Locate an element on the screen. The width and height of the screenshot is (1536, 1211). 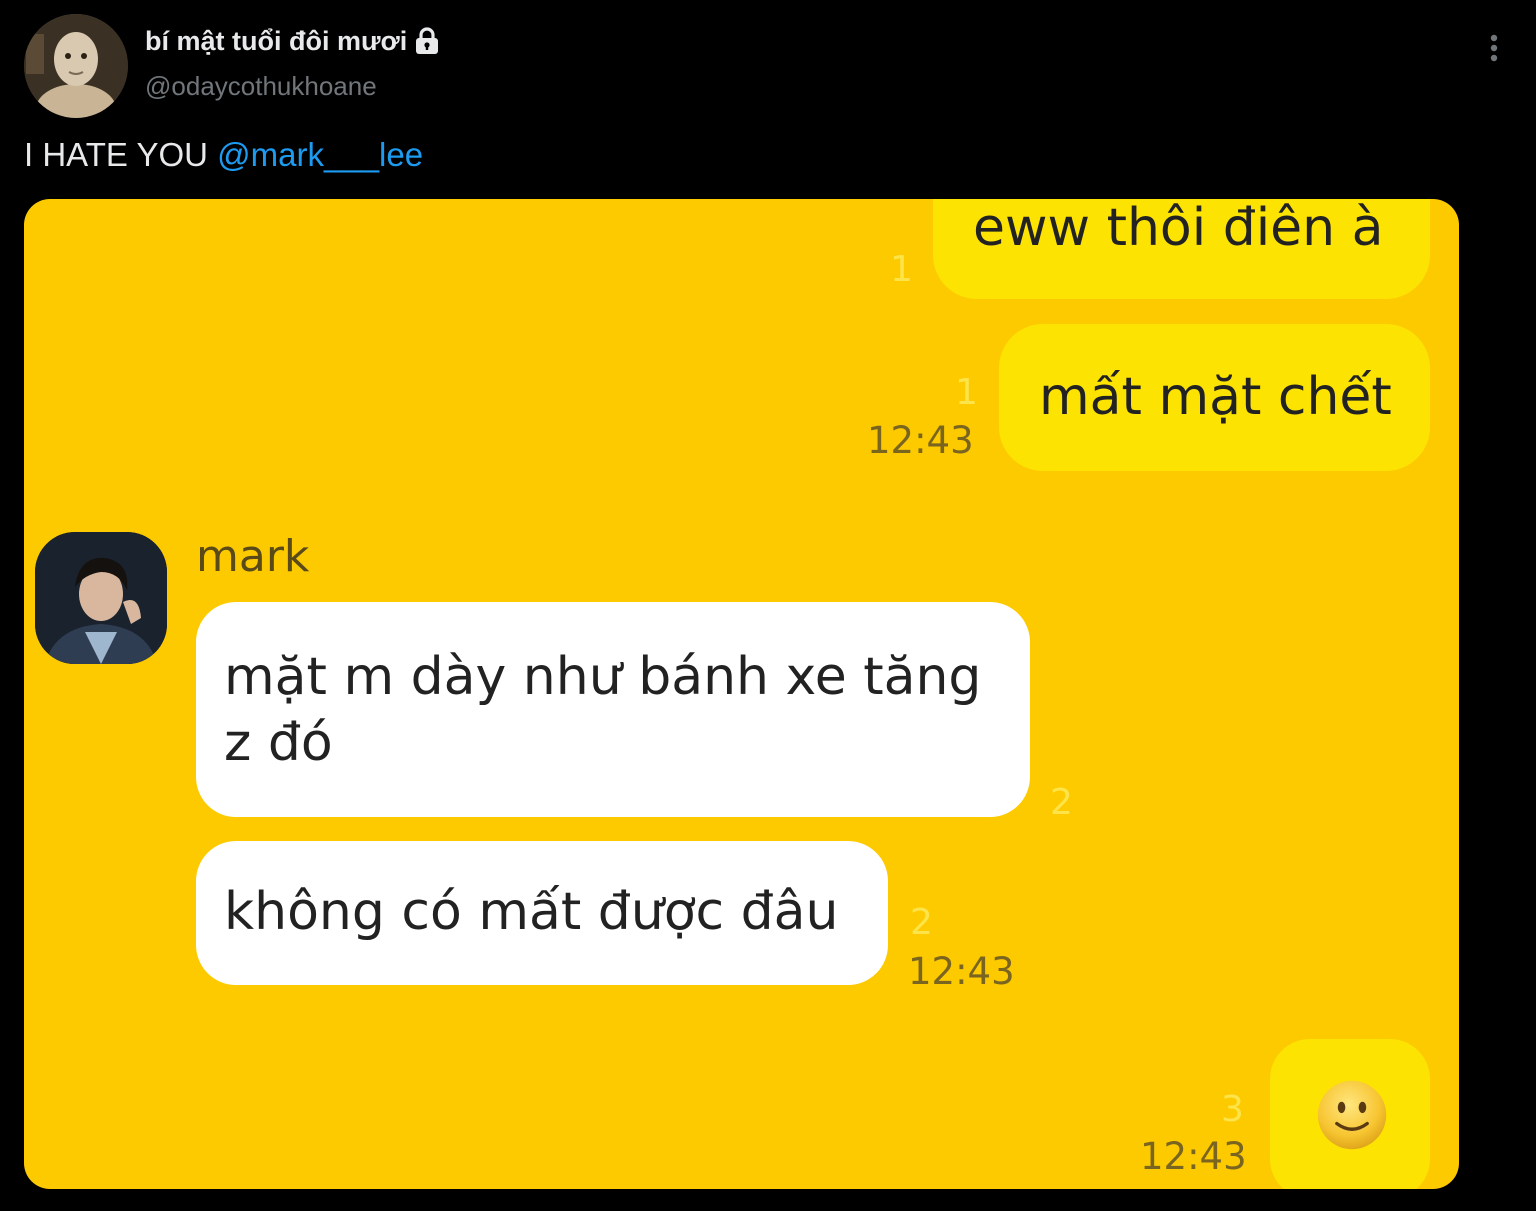
my-message-bubble: eww thôi điên à is located at coordinates (1181, 249).